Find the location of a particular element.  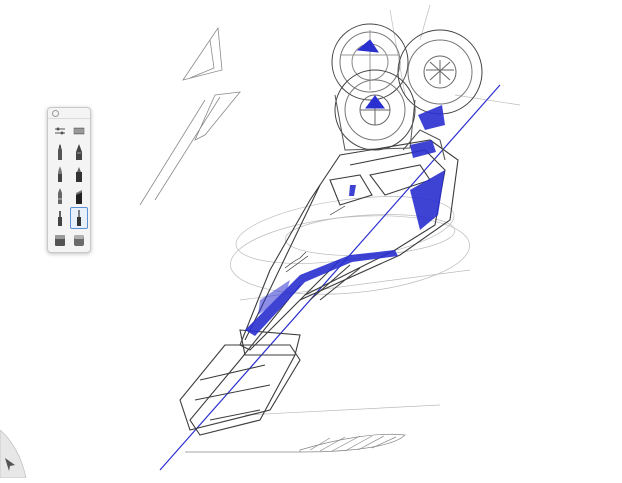

chisel-marker-icon is located at coordinates (79, 197).